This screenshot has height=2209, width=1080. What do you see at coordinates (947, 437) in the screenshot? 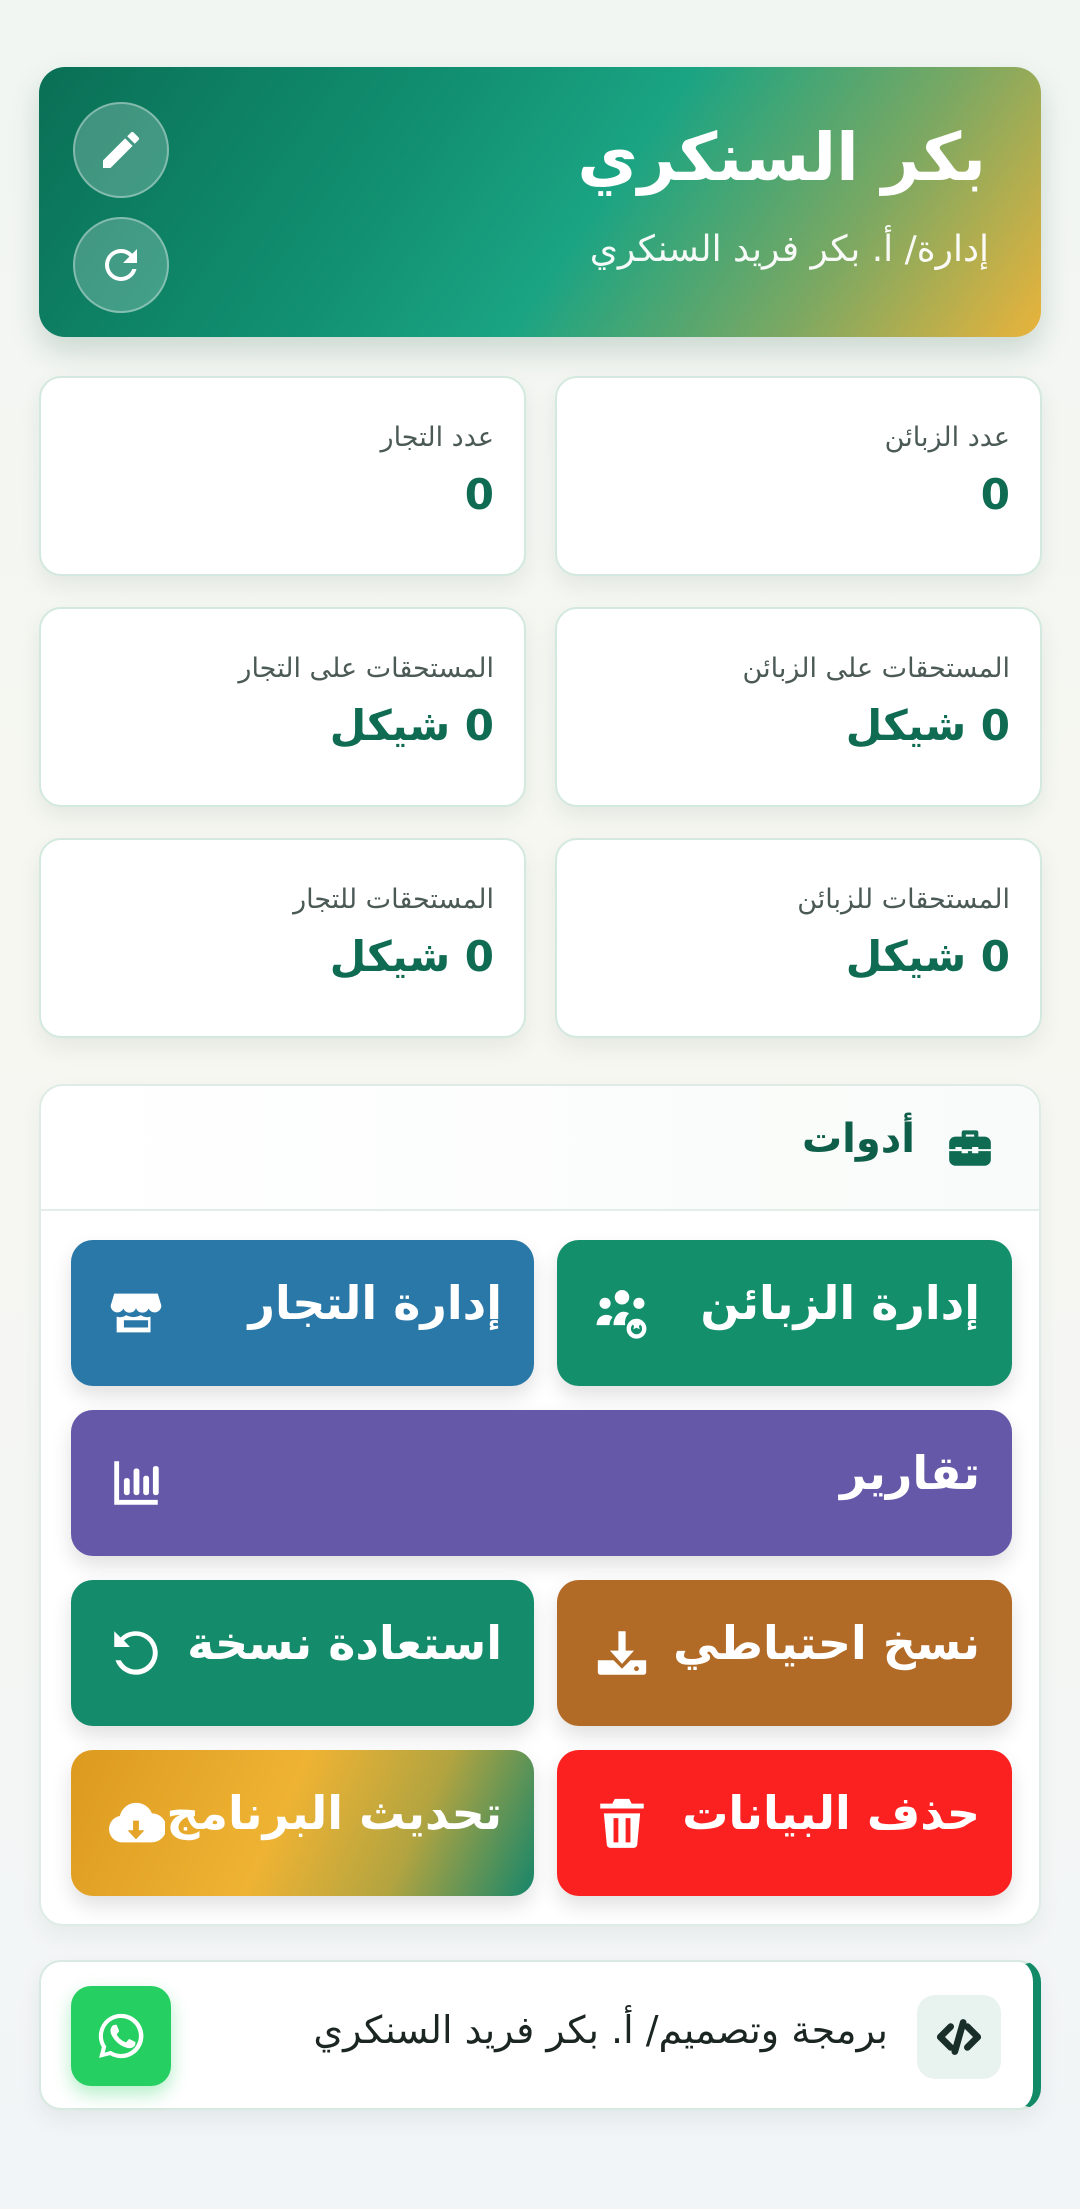
I see `stat-label: عدد الزبائن` at bounding box center [947, 437].